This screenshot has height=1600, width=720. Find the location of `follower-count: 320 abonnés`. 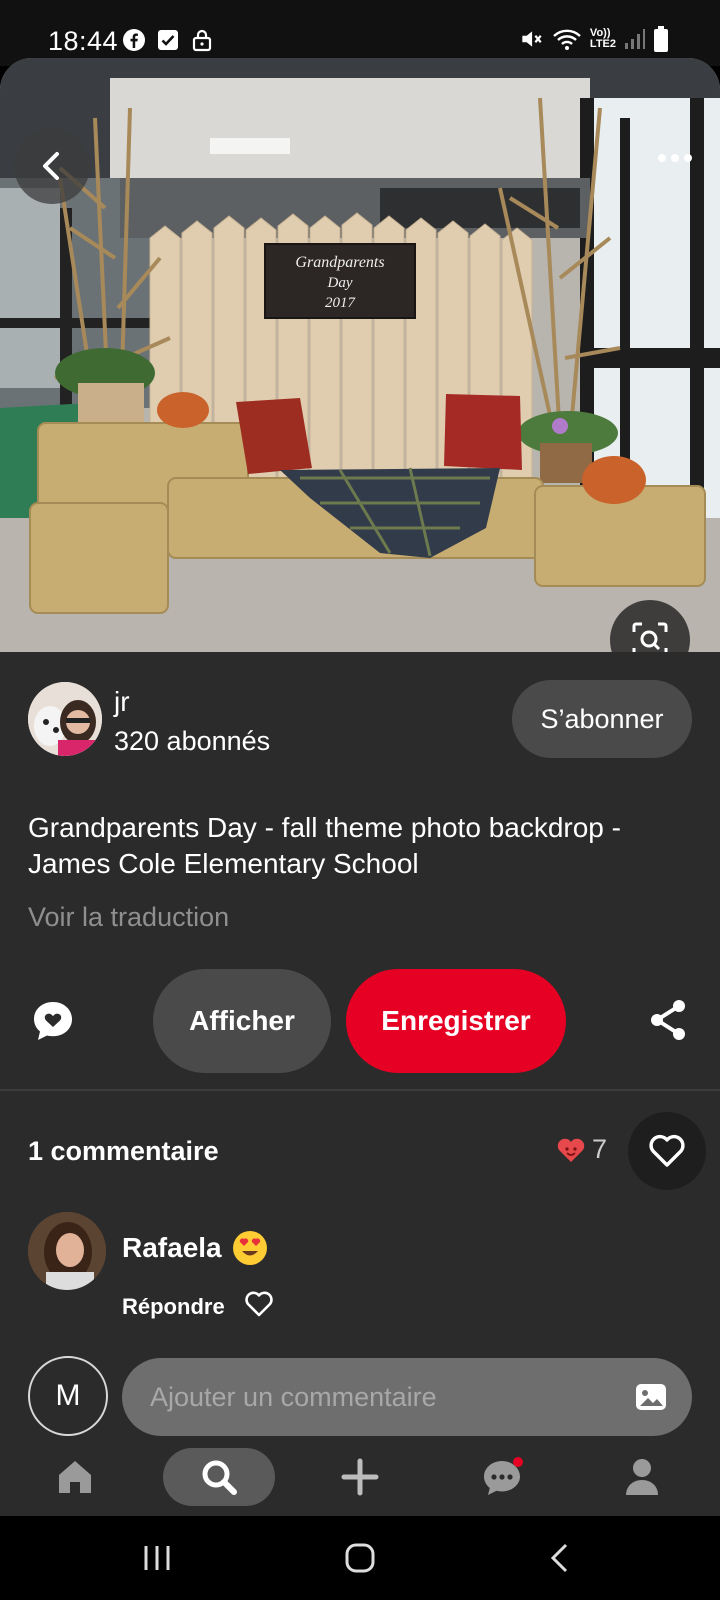

follower-count: 320 abonnés is located at coordinates (192, 741).